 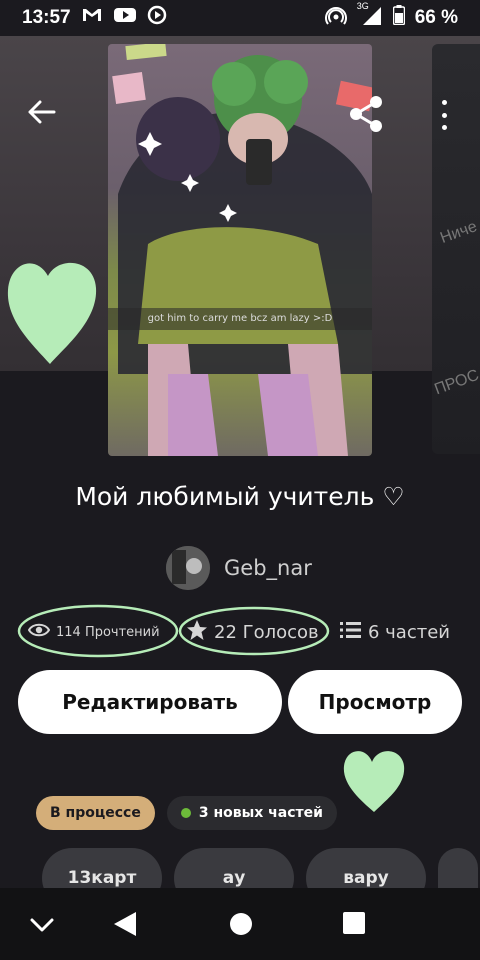 I want to click on nav-home-icon, so click(x=241, y=926).